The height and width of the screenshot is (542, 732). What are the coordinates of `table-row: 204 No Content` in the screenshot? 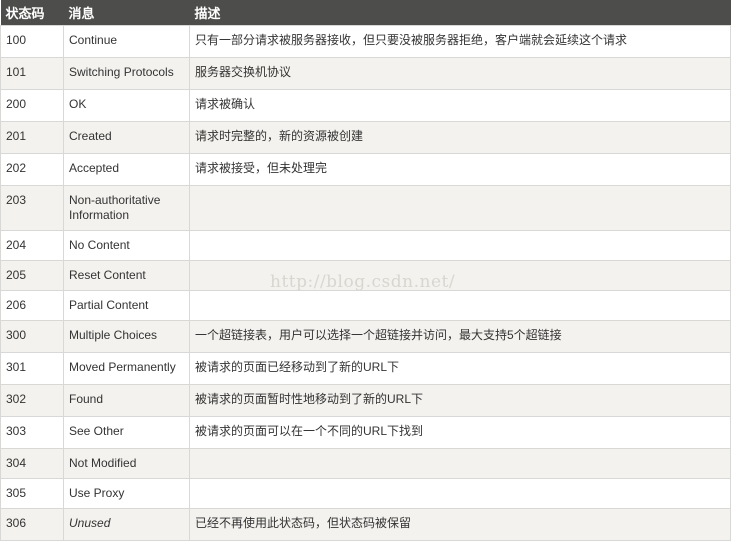 It's located at (365, 245).